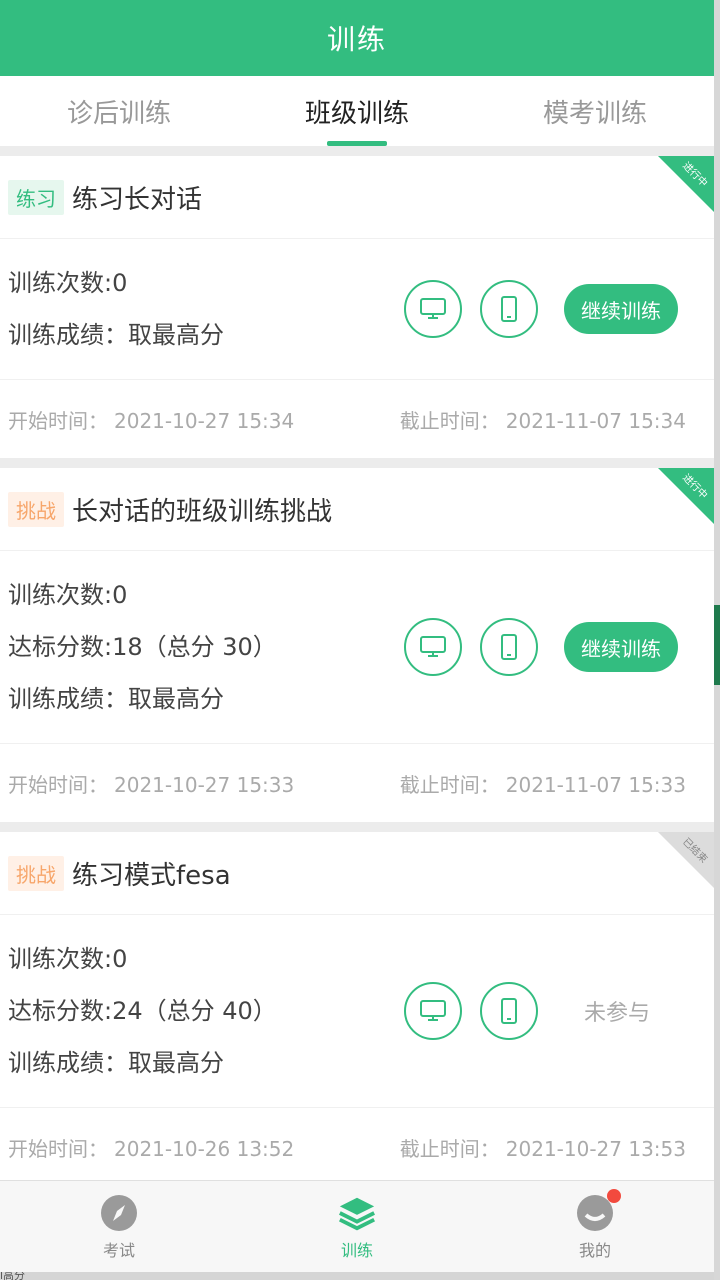 This screenshot has height=1280, width=720. What do you see at coordinates (595, 1148) in the screenshot?
I see `end-time-value: 2021-10-27 13:53` at bounding box center [595, 1148].